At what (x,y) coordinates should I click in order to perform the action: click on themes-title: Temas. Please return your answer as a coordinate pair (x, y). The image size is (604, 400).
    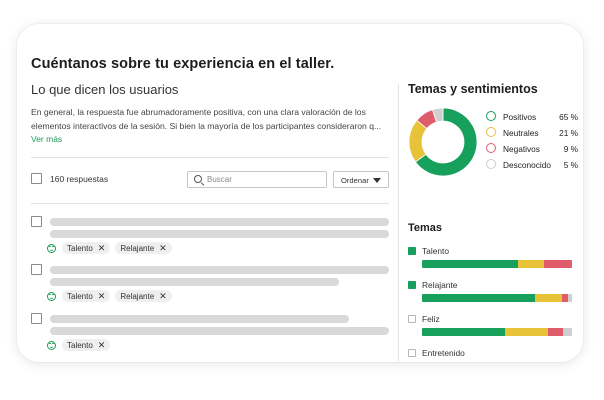
    Looking at the image, I should click on (425, 228).